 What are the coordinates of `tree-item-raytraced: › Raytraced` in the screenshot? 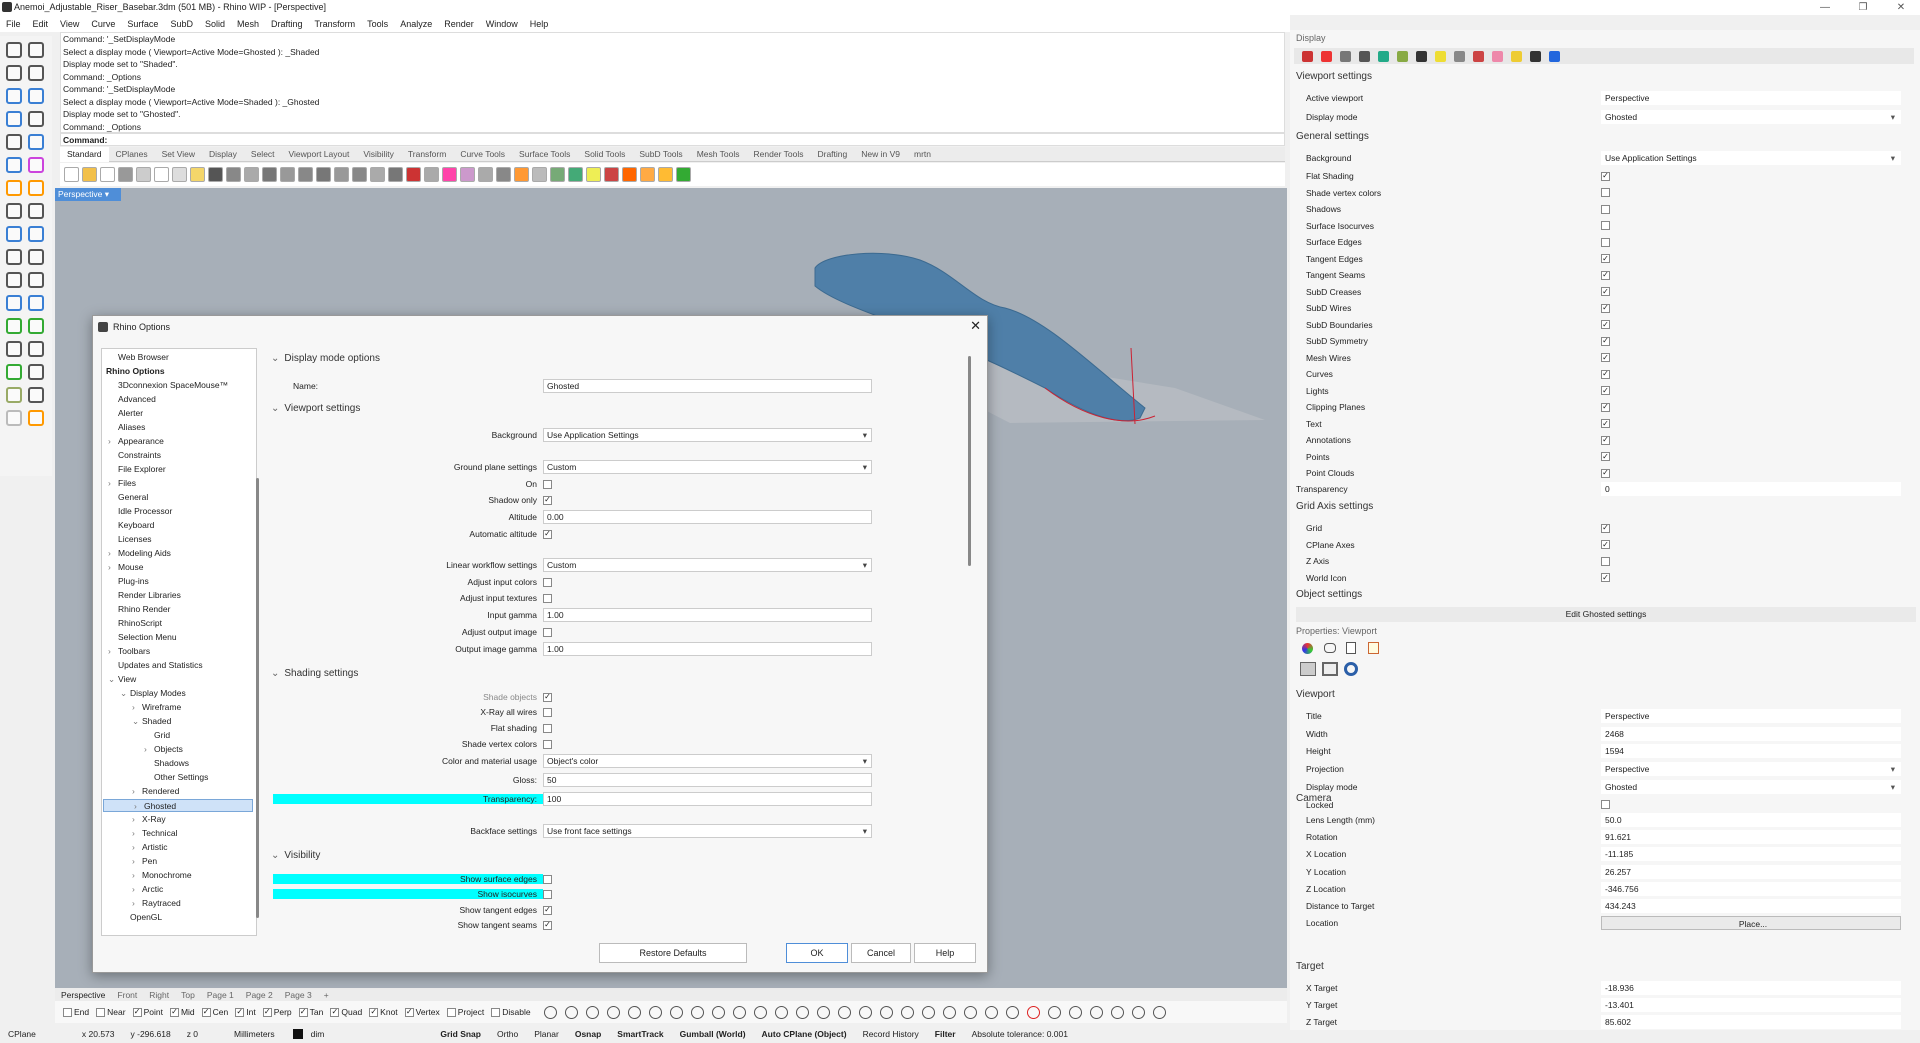 It's located at (179, 903).